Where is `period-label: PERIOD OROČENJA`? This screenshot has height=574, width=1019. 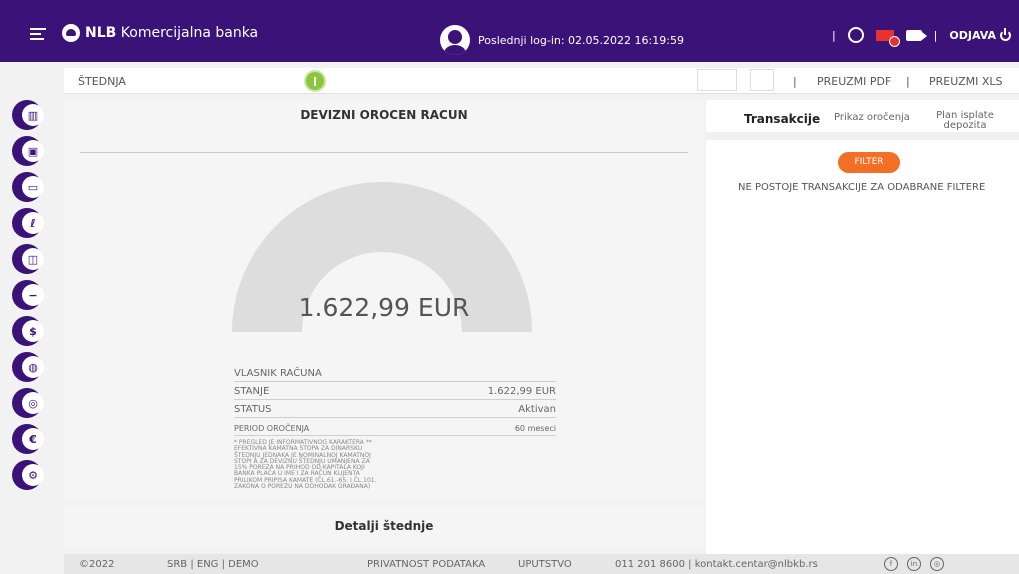 period-label: PERIOD OROČENJA is located at coordinates (272, 428).